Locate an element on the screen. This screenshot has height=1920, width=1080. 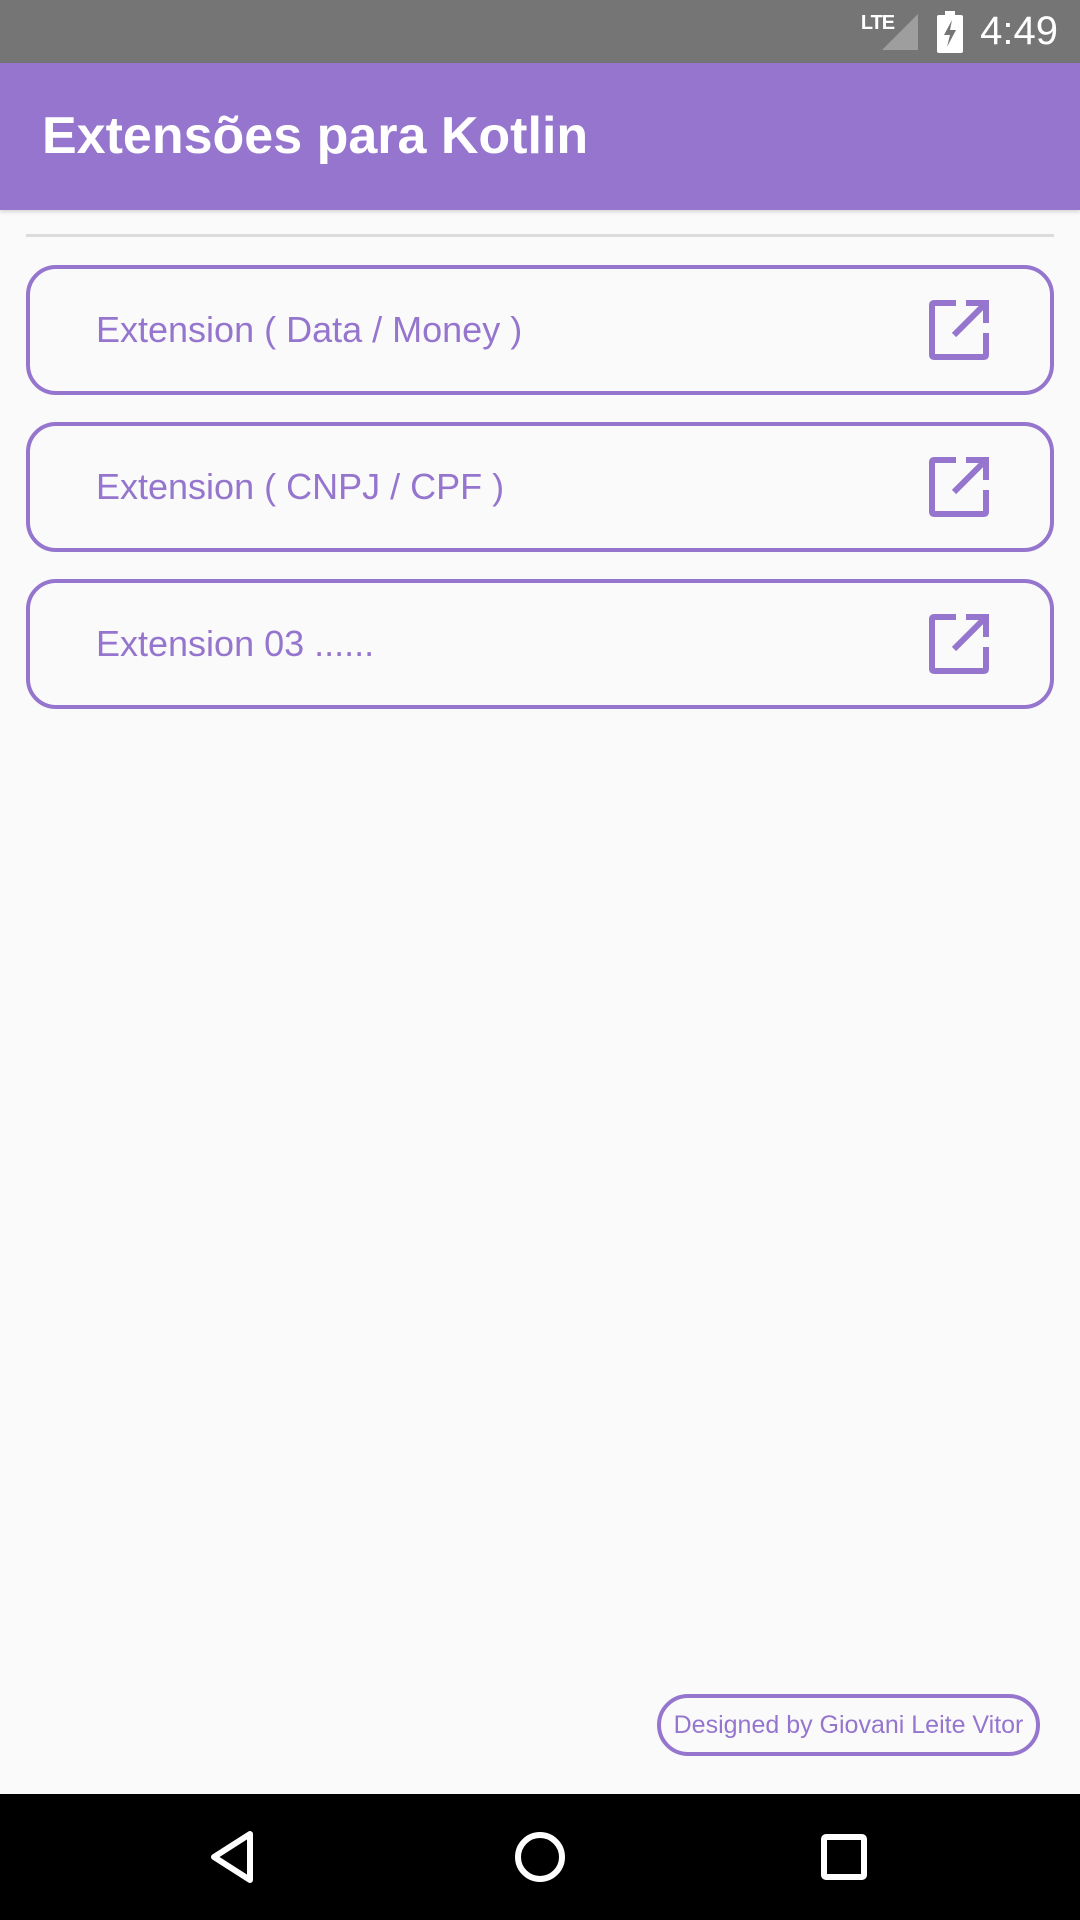
extension-card-data-money: Extension ( Data / Money ) is located at coordinates (540, 330).